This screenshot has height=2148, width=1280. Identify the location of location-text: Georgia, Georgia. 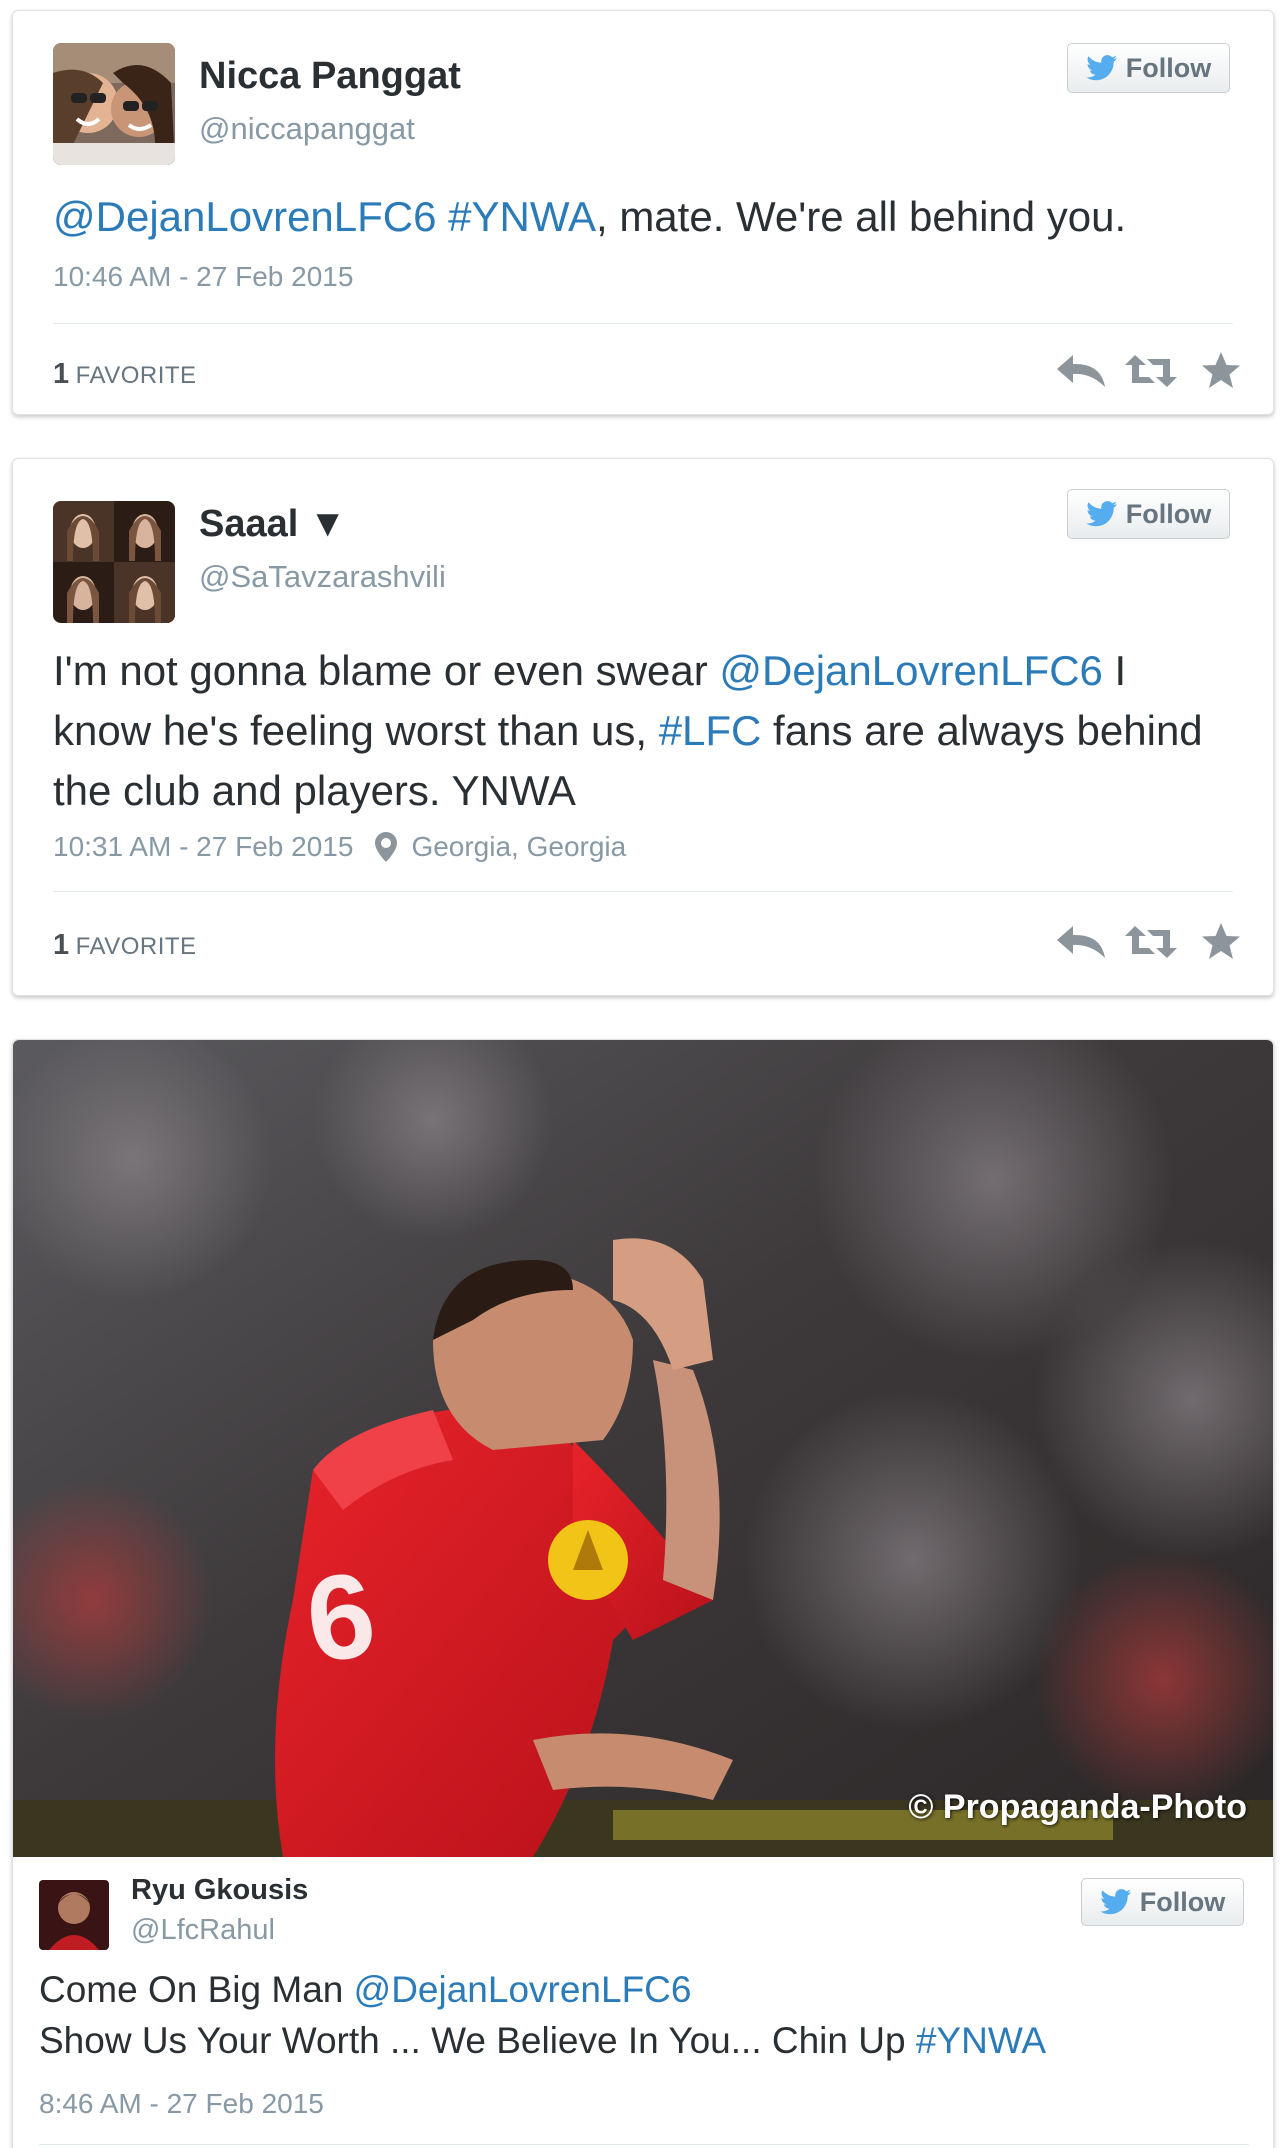
(518, 847).